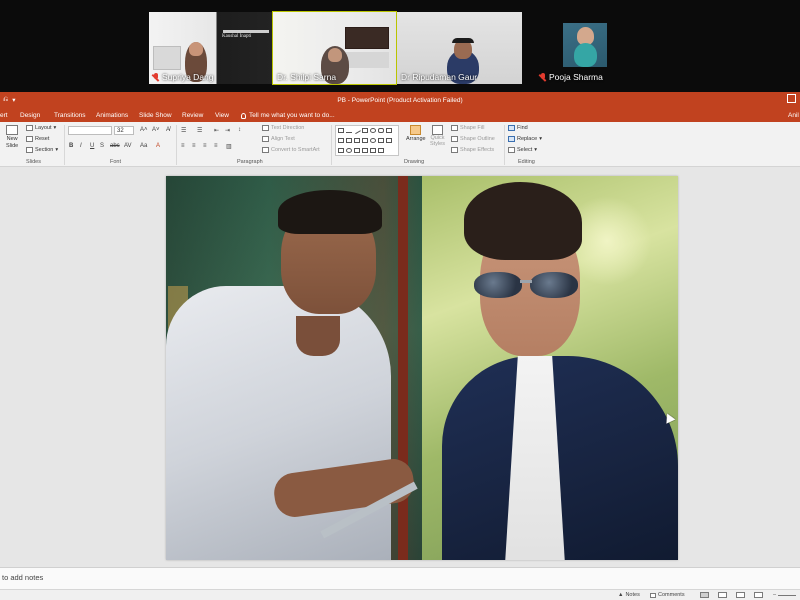 The height and width of the screenshot is (600, 800). Describe the element at coordinates (112, 115) in the screenshot. I see `tab-animations: Animations` at that location.